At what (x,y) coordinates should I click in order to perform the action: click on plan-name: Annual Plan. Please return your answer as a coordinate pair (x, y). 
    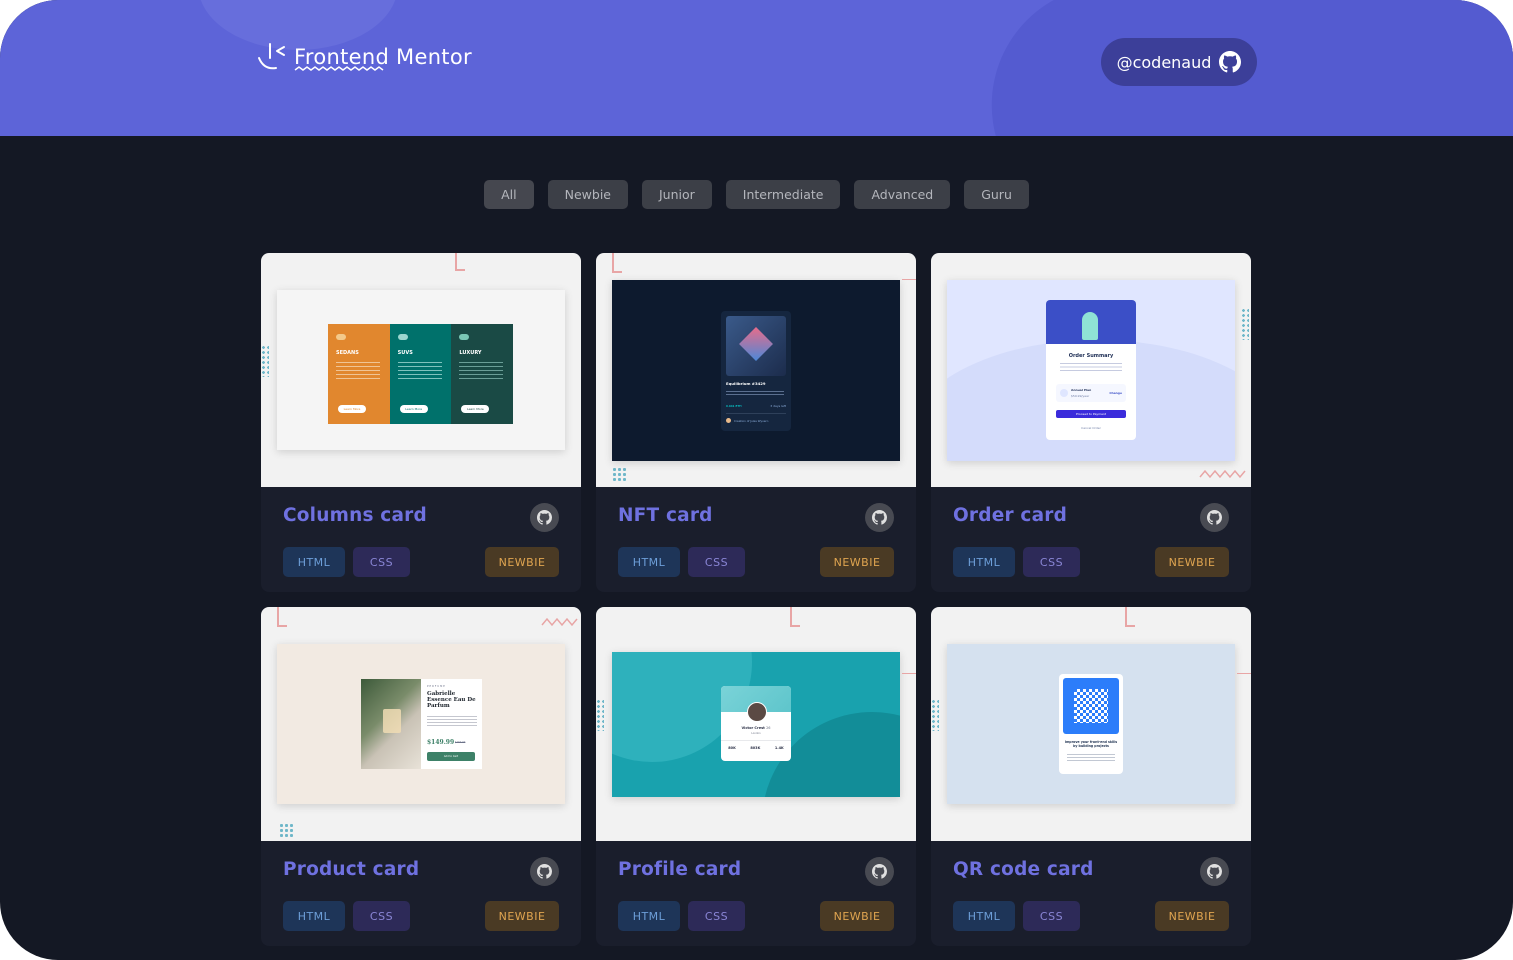
    Looking at the image, I should click on (1081, 390).